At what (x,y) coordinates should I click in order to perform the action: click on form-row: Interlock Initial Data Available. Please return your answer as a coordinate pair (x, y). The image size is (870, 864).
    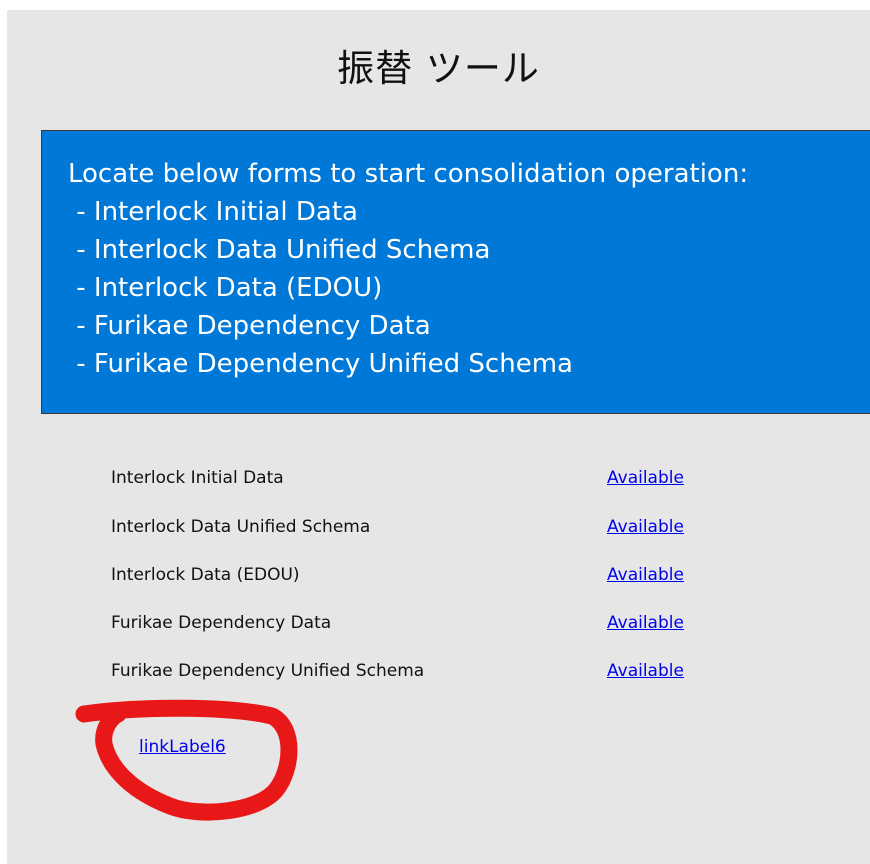
    Looking at the image, I should click on (438, 481).